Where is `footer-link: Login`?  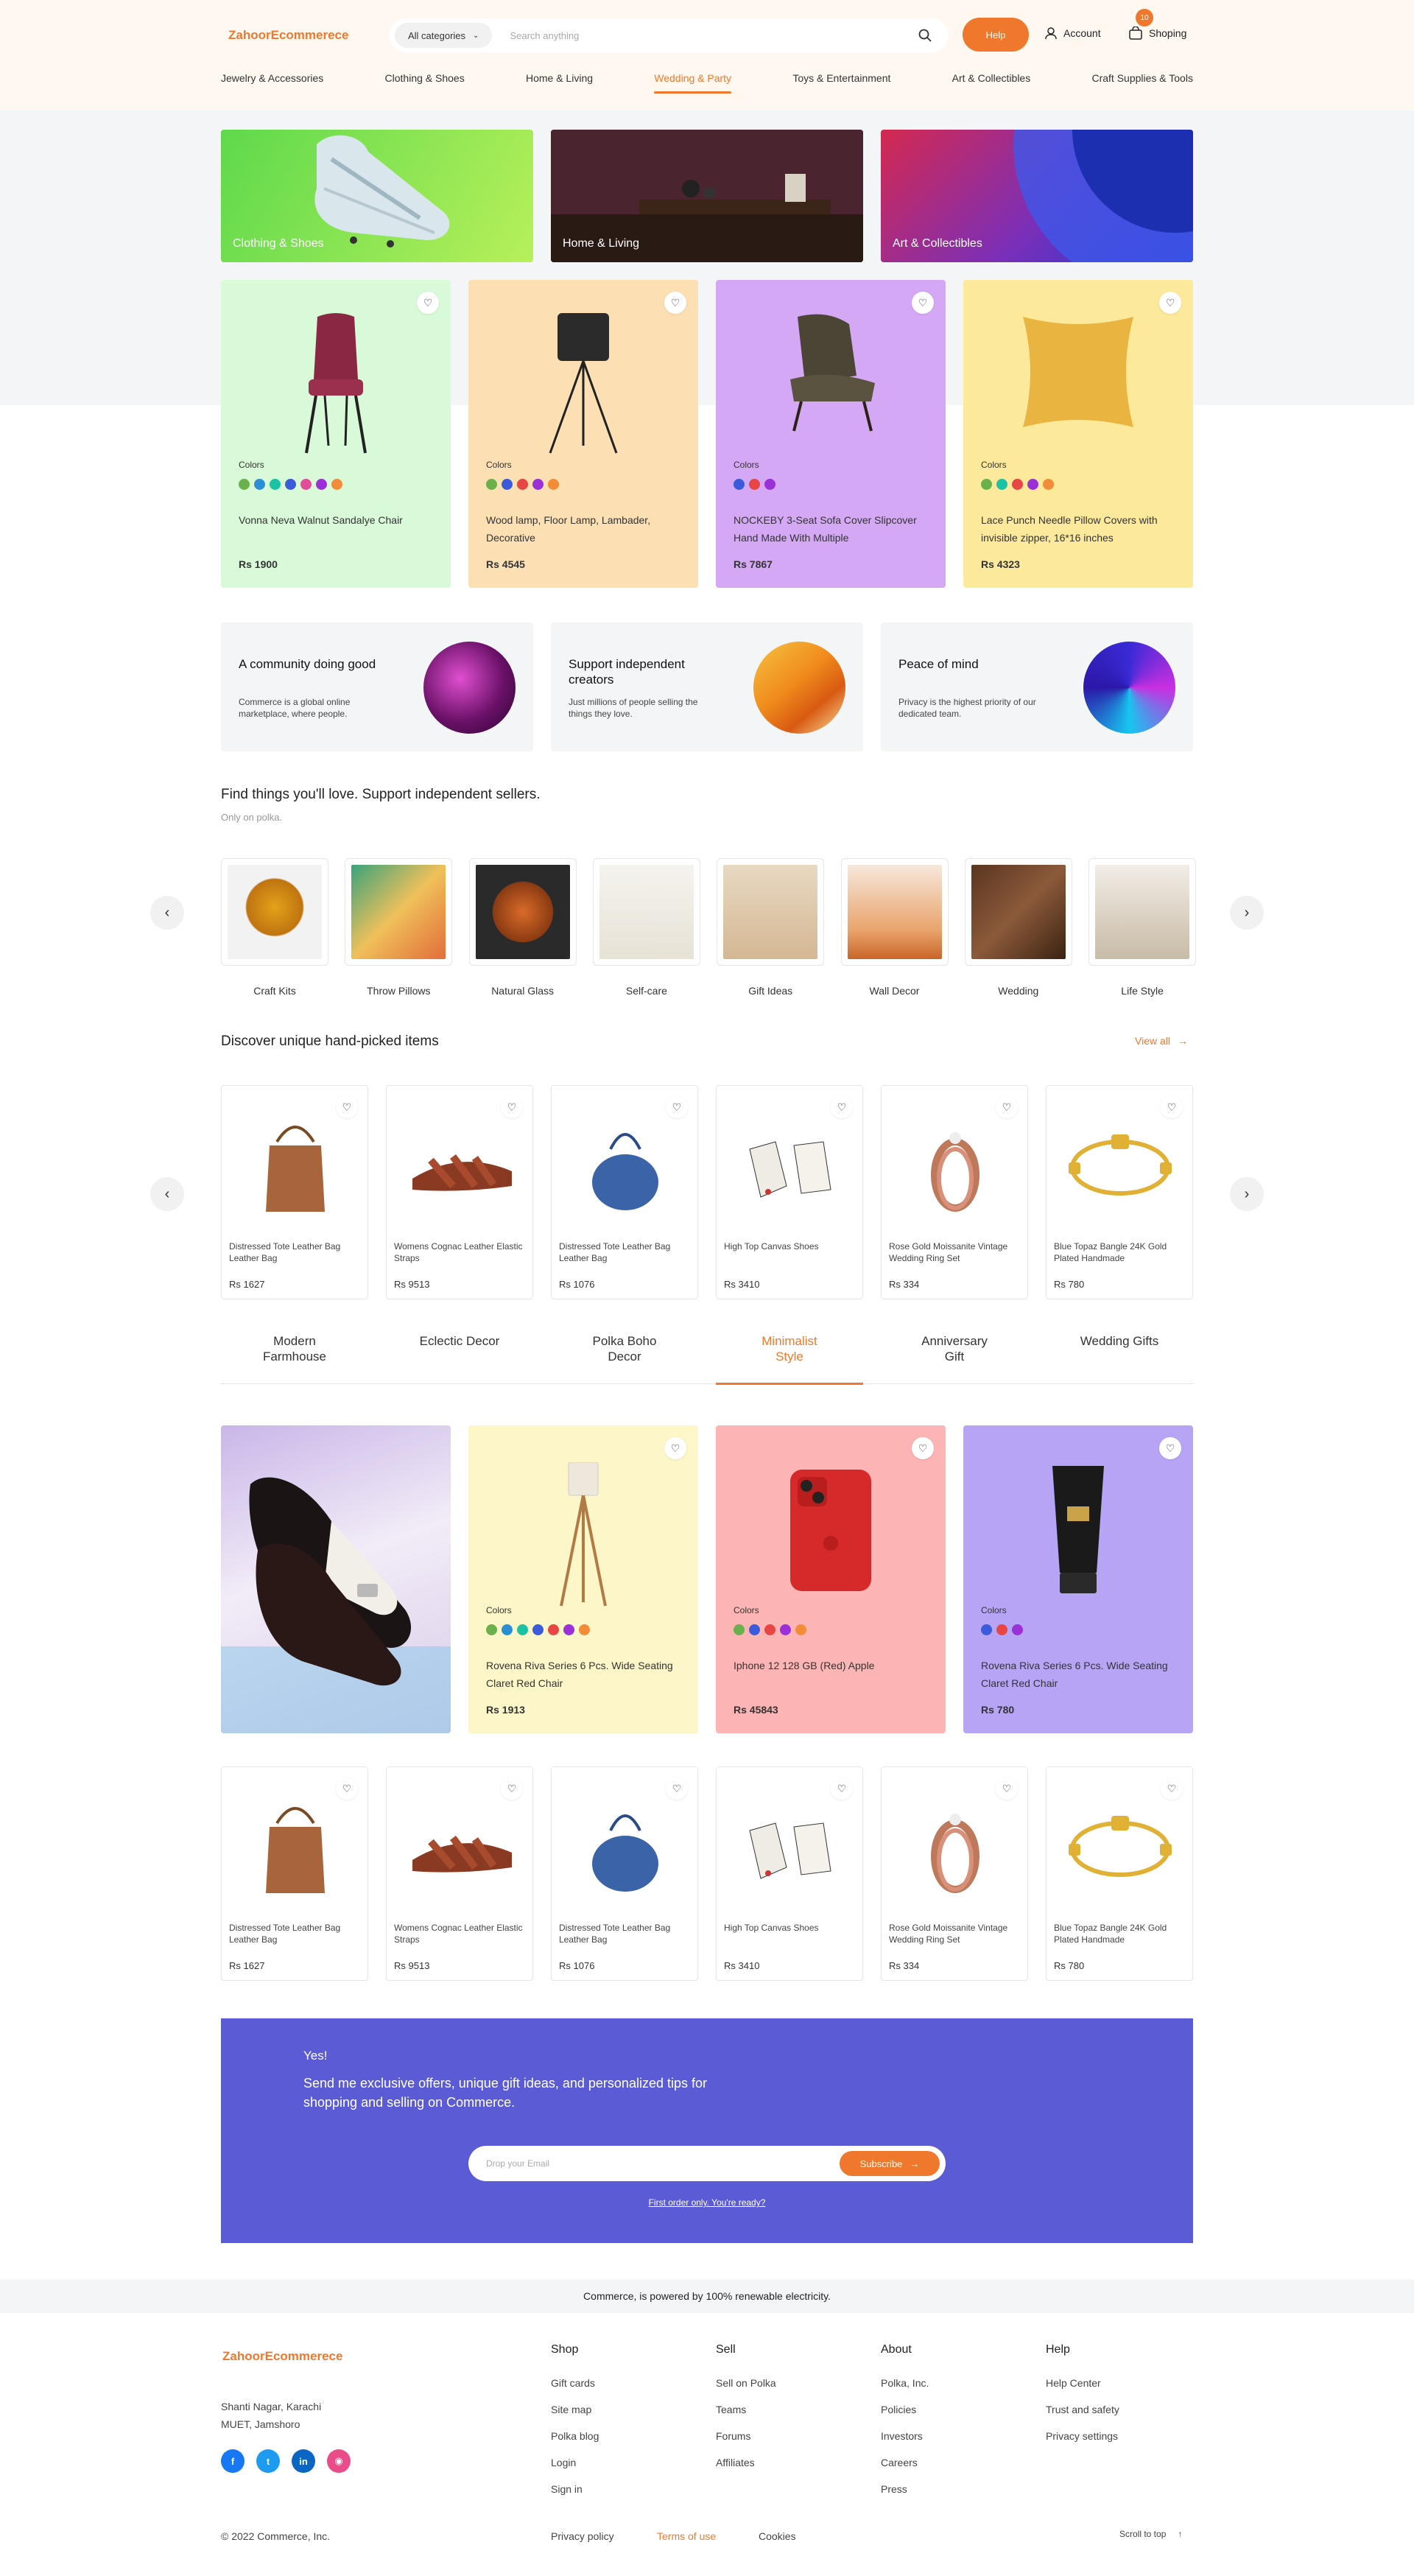 footer-link: Login is located at coordinates (575, 2462).